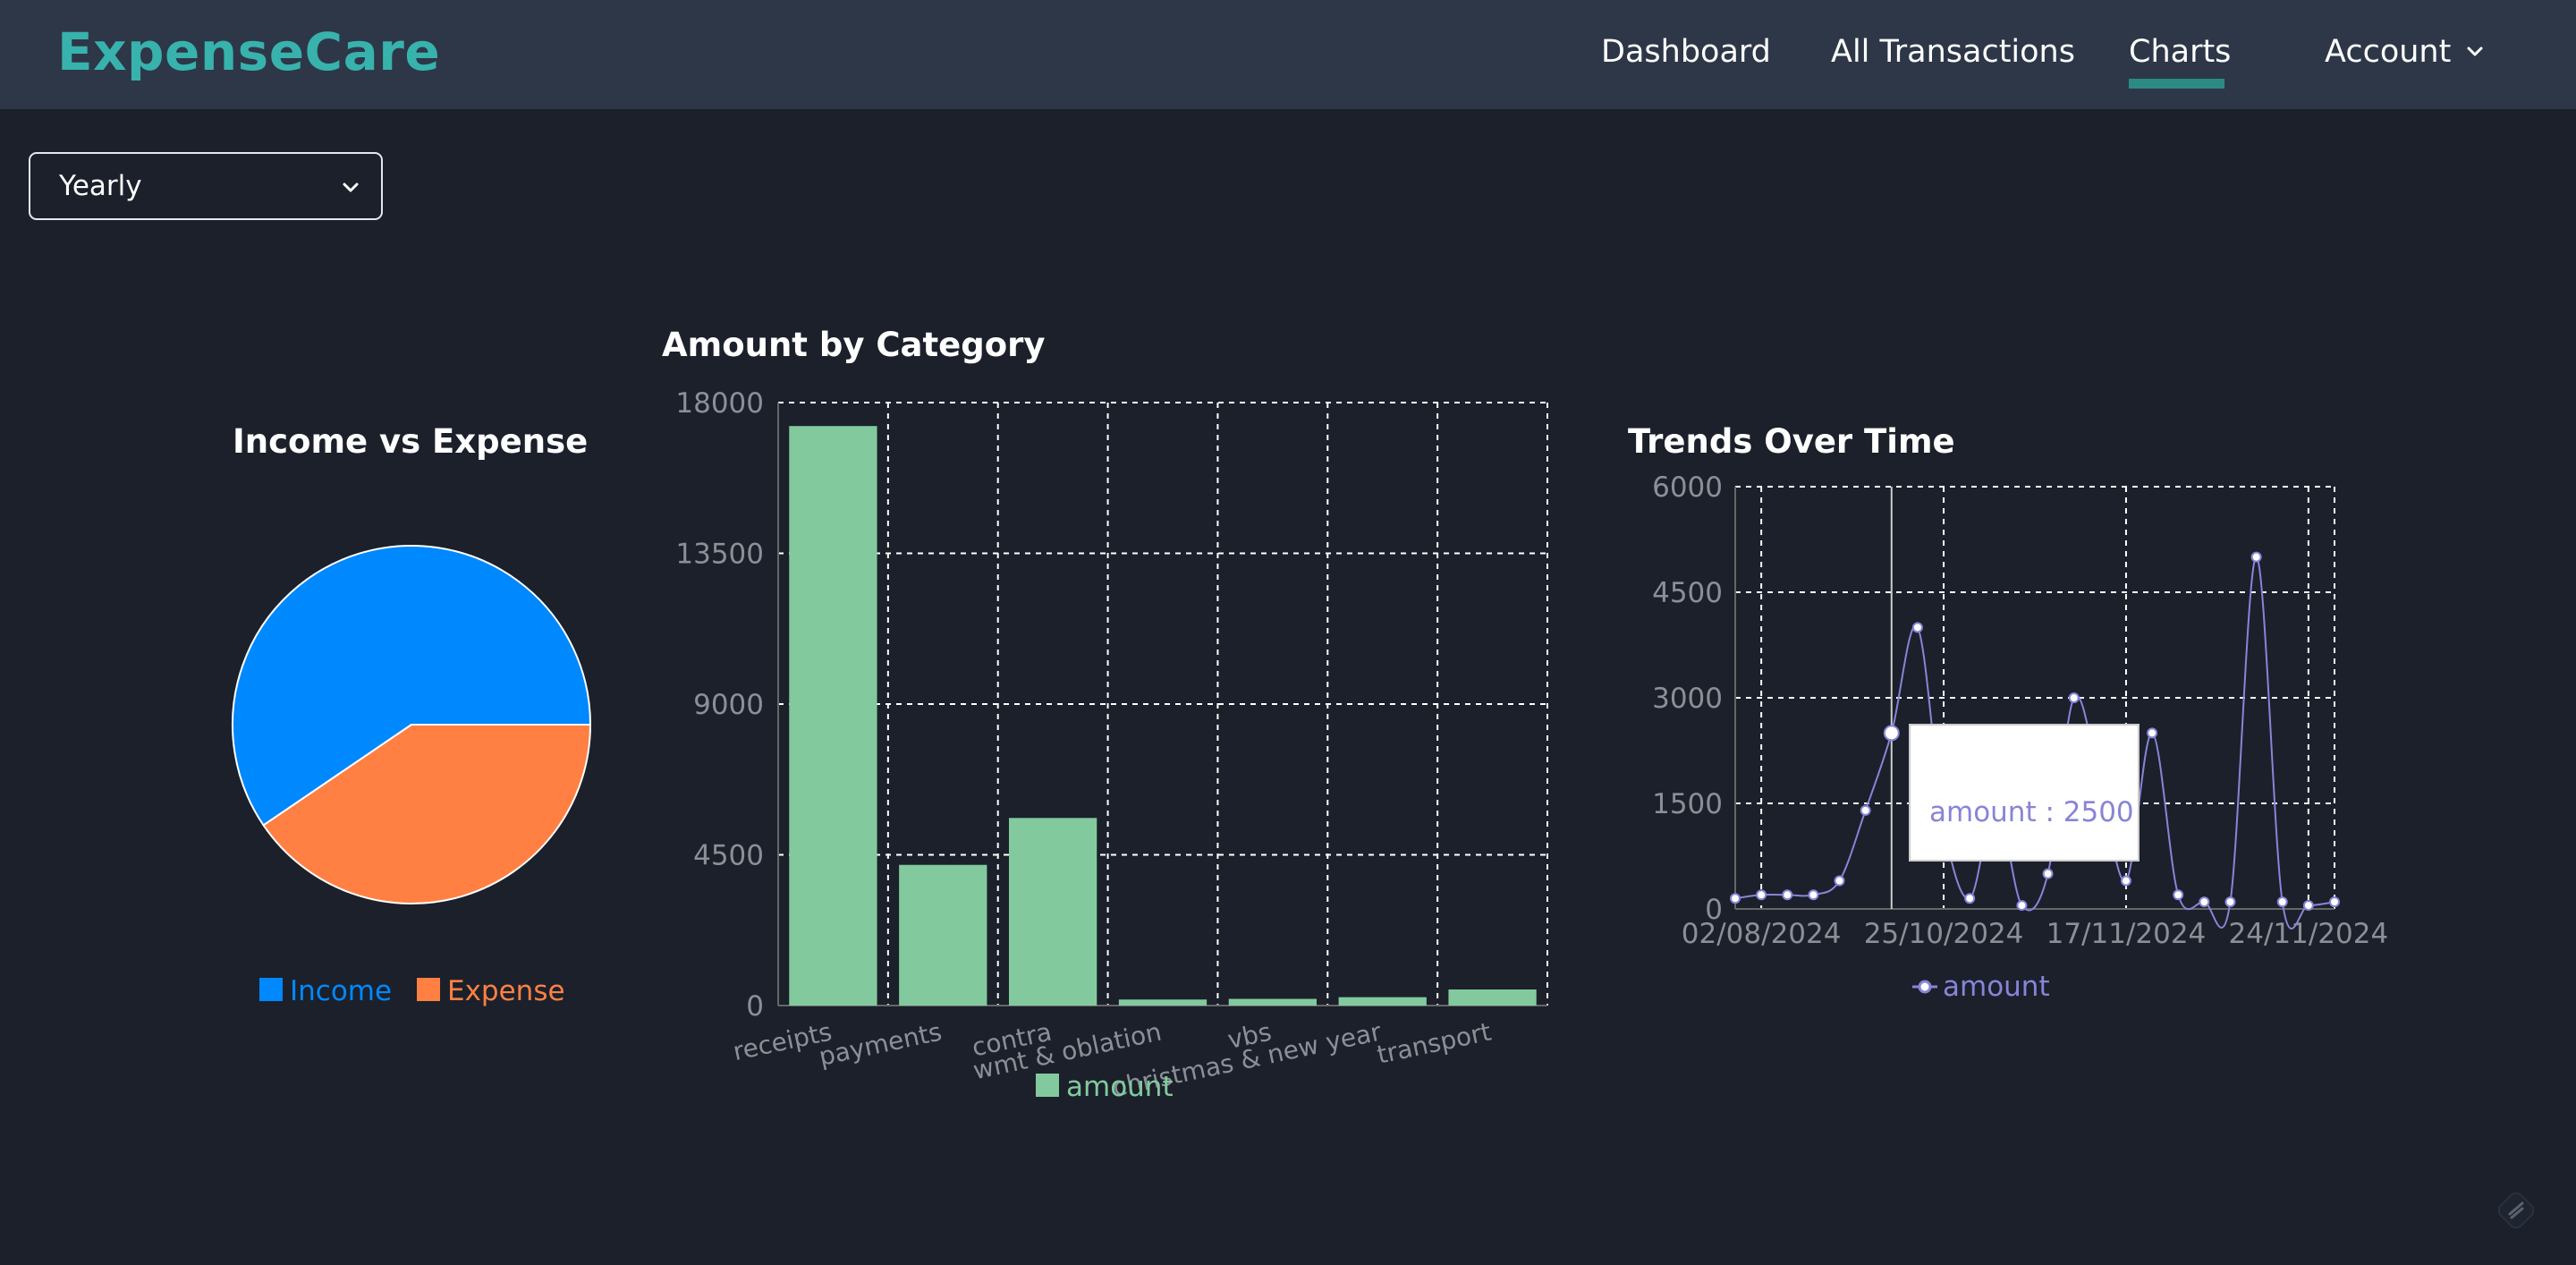  Describe the element at coordinates (1434, 1043) in the screenshot. I see `bar-x-tick-label: transport` at that location.